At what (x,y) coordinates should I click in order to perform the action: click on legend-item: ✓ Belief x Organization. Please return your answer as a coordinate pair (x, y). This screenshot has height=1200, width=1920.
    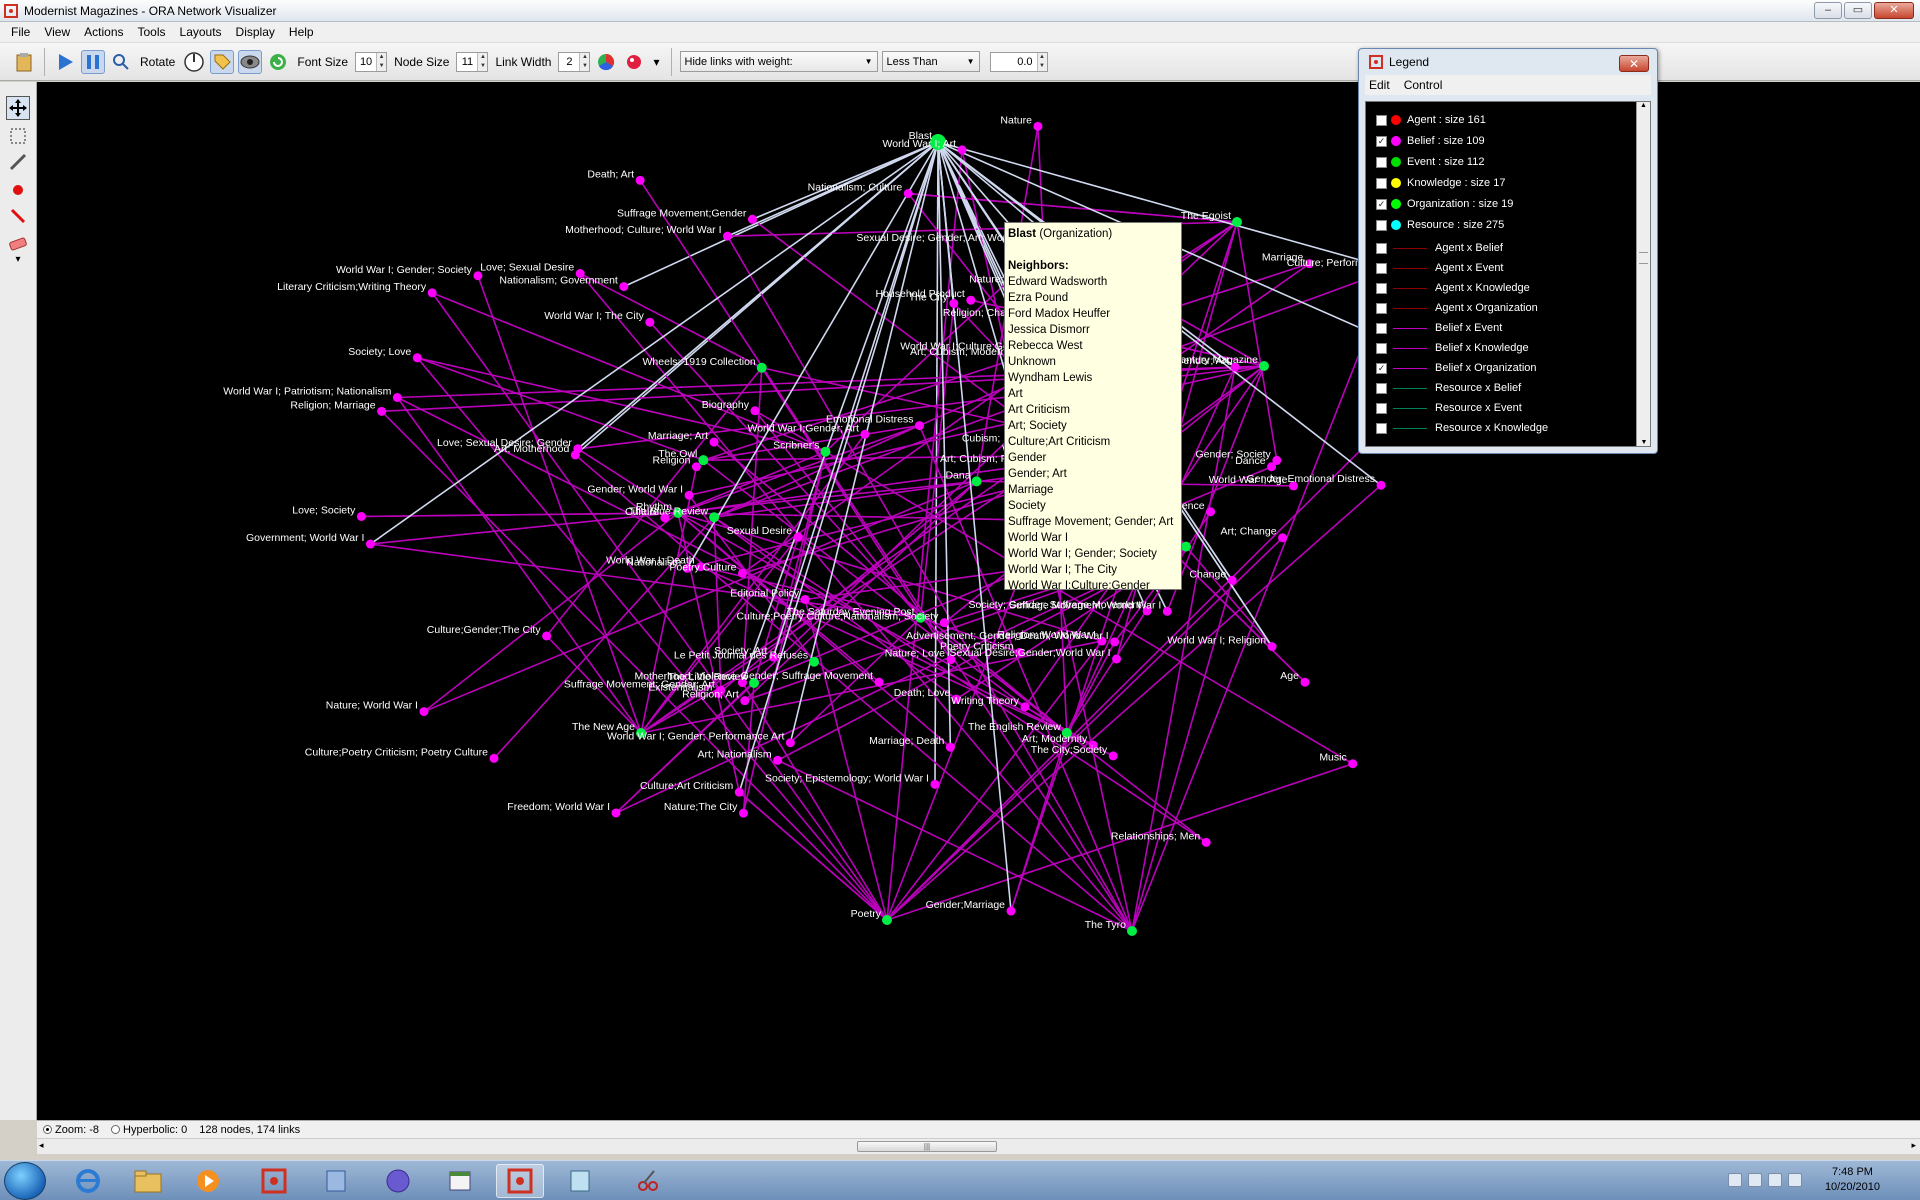
    Looking at the image, I should click on (1456, 368).